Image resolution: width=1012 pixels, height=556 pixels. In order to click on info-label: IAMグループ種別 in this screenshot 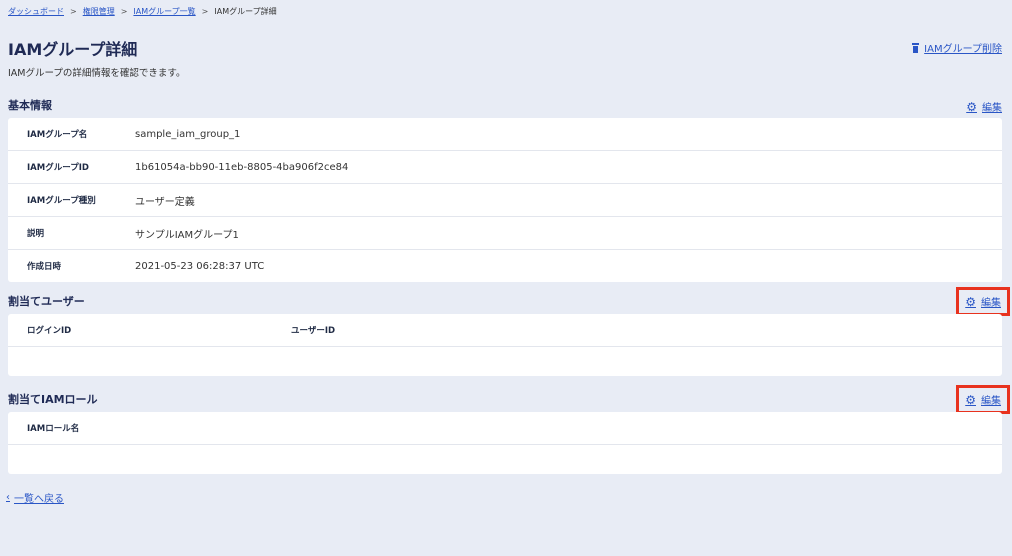, I will do `click(61, 201)`.